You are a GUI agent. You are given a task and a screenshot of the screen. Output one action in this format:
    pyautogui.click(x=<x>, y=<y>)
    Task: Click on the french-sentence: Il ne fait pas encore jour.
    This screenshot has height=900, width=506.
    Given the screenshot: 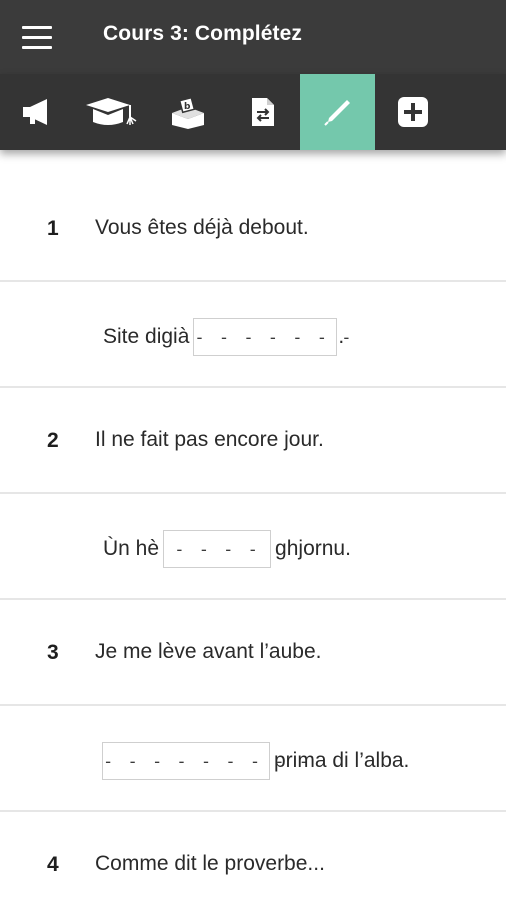 What is the action you would take?
    pyautogui.click(x=209, y=439)
    